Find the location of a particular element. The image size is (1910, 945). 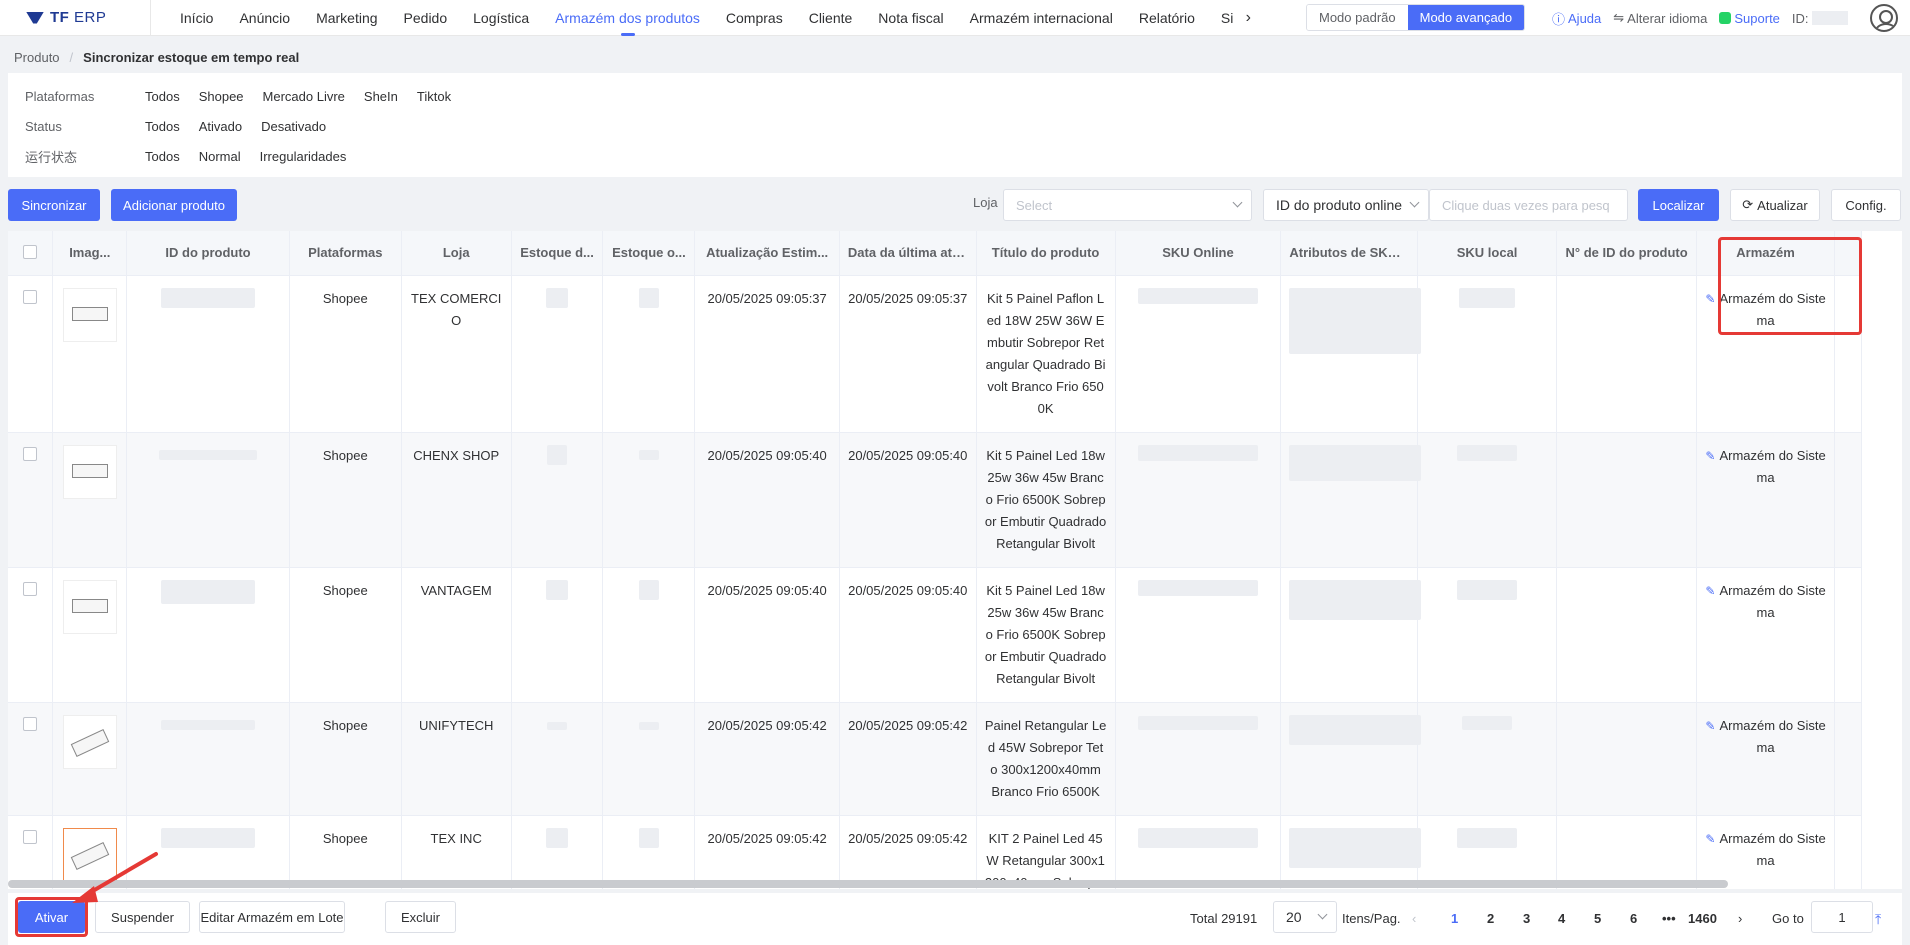

page-number: 5 is located at coordinates (1597, 918).